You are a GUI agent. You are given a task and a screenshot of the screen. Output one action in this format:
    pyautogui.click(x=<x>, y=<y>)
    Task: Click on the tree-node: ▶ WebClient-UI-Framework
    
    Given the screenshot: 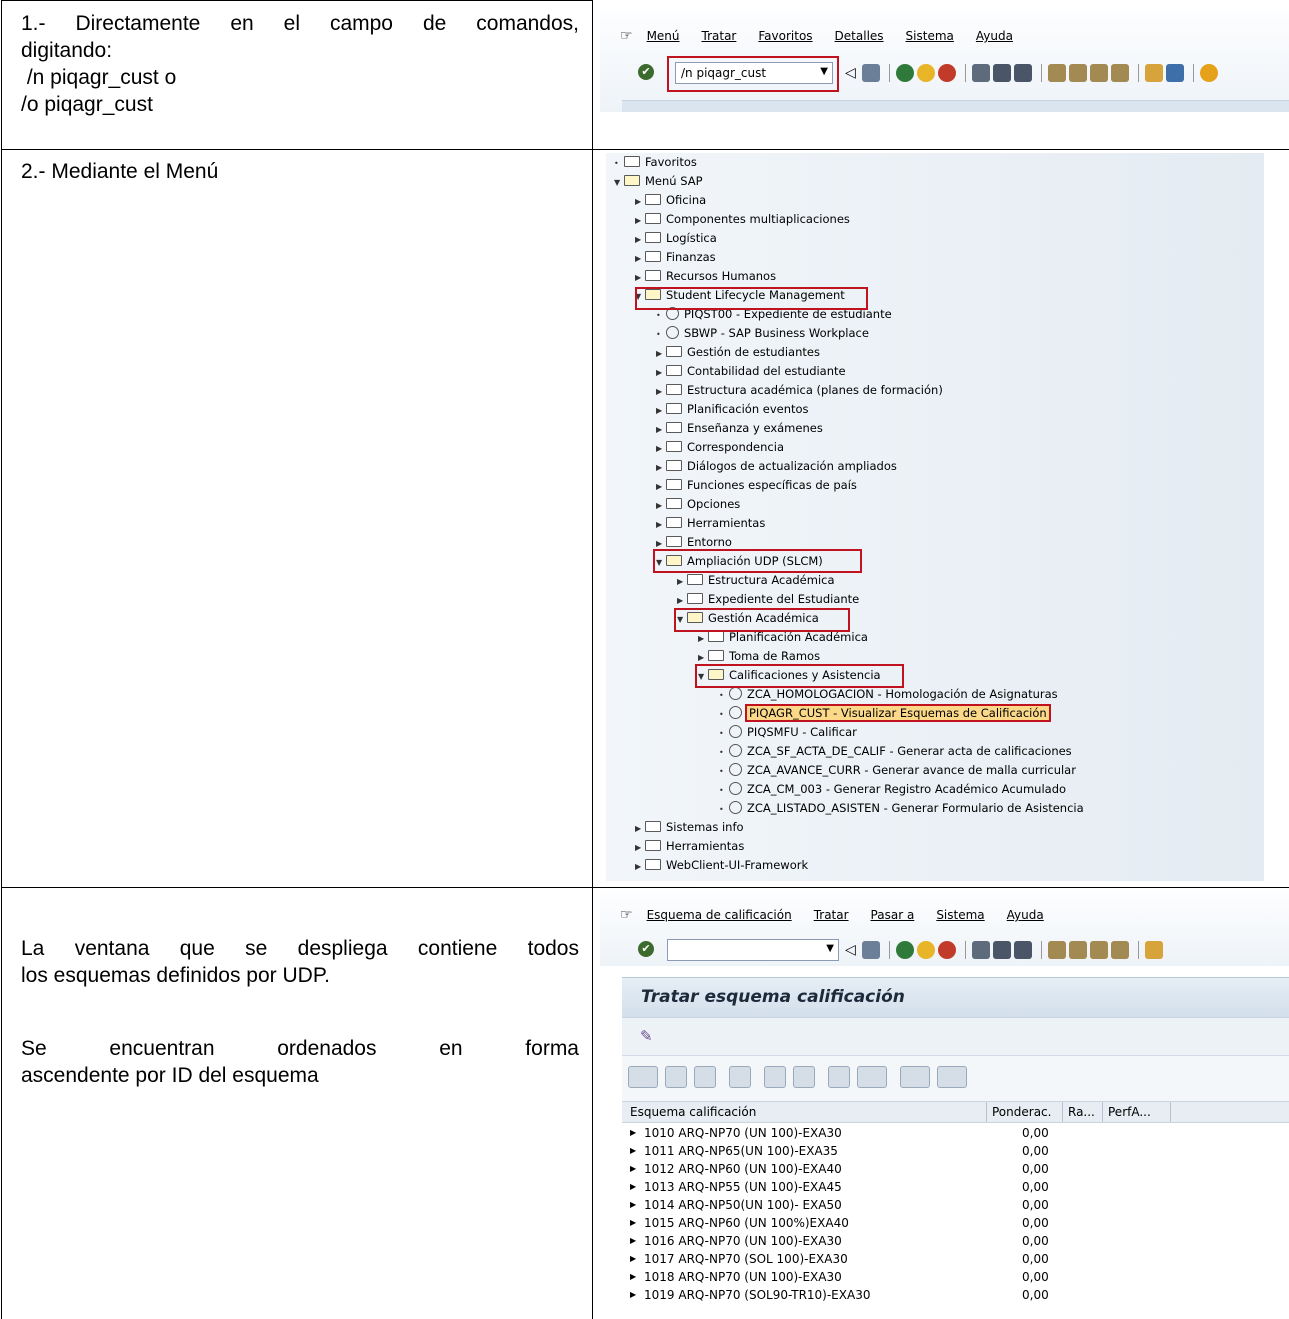 What is the action you would take?
    pyautogui.click(x=721, y=865)
    